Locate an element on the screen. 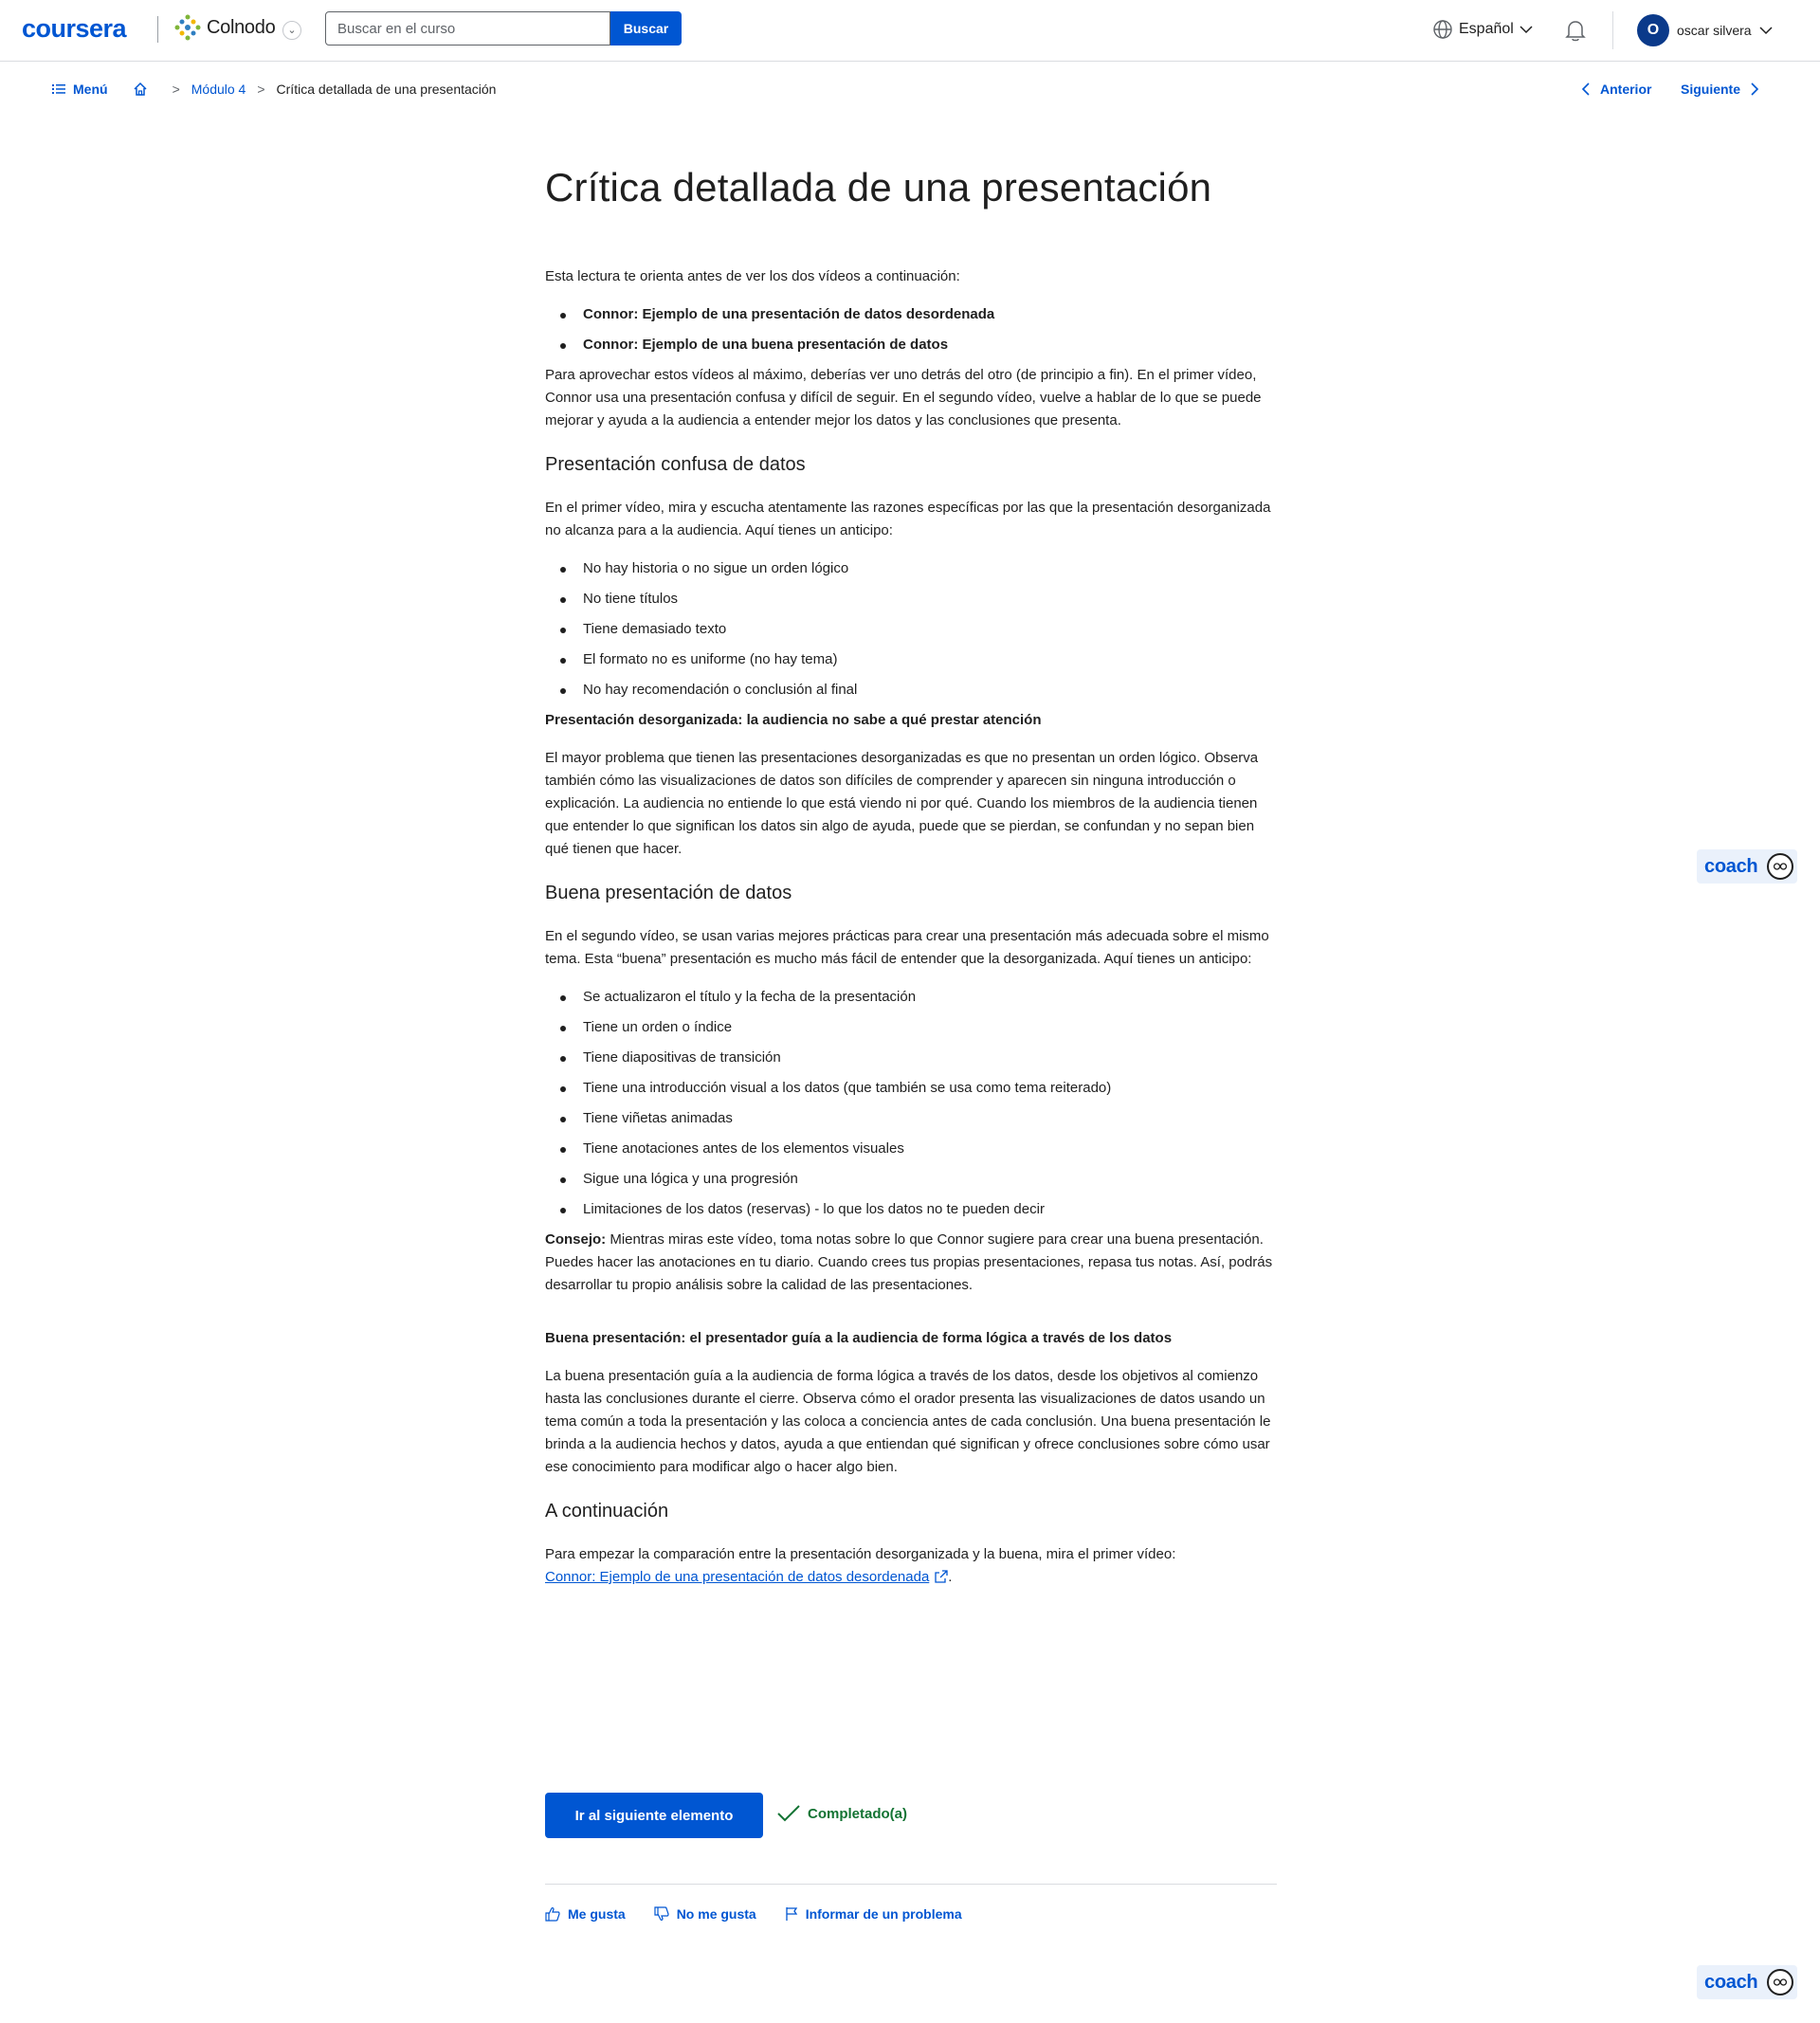 This screenshot has width=1820, height=2023. list-item: Tiene viñetas animadas is located at coordinates (911, 1119).